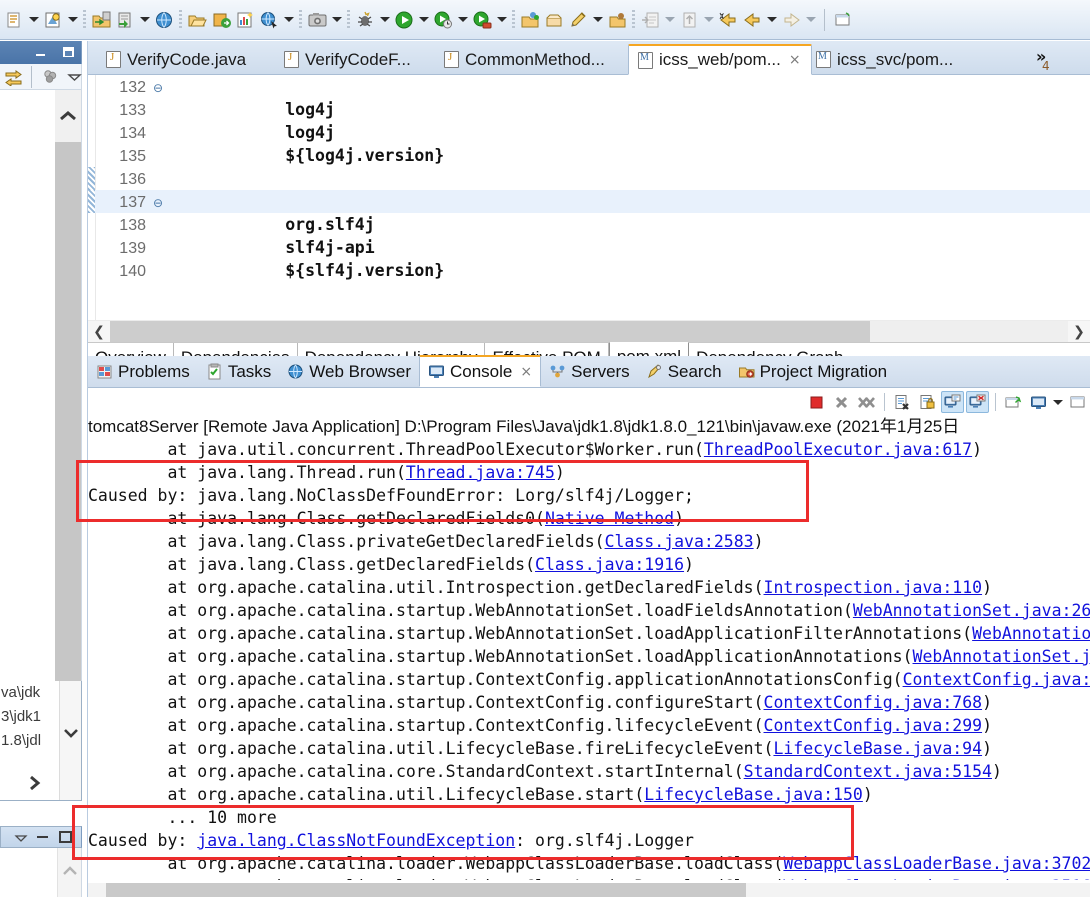 This screenshot has height=897, width=1090. What do you see at coordinates (996, 679) in the screenshot?
I see `stack-trace-link: ContextConfig.java:377` at bounding box center [996, 679].